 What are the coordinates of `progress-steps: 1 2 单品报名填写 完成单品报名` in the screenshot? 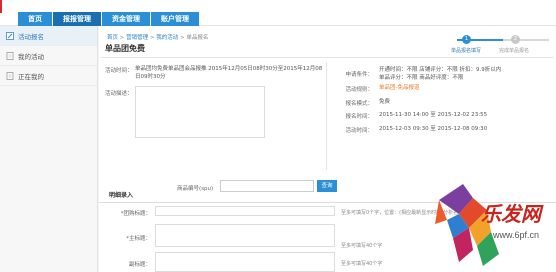 It's located at (501, 46).